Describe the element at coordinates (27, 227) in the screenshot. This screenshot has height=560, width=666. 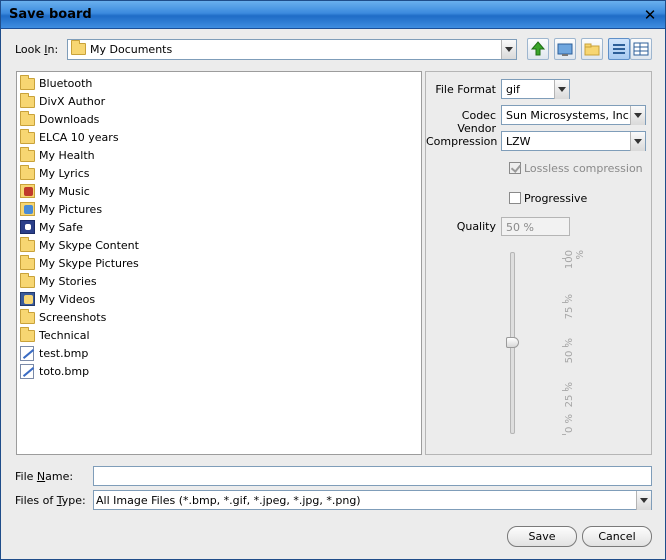
I see `safe-icon` at that location.